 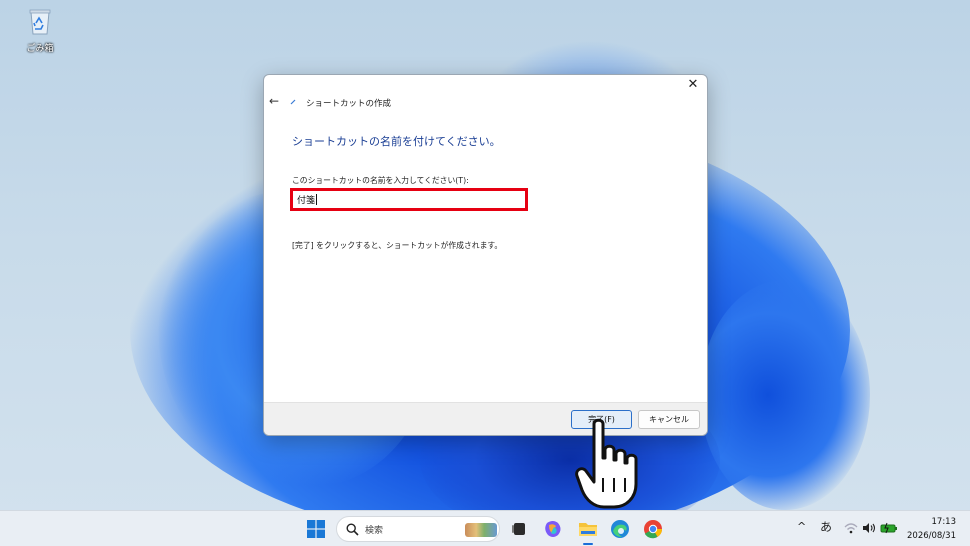 I want to click on search-highlight-image, so click(x=481, y=530).